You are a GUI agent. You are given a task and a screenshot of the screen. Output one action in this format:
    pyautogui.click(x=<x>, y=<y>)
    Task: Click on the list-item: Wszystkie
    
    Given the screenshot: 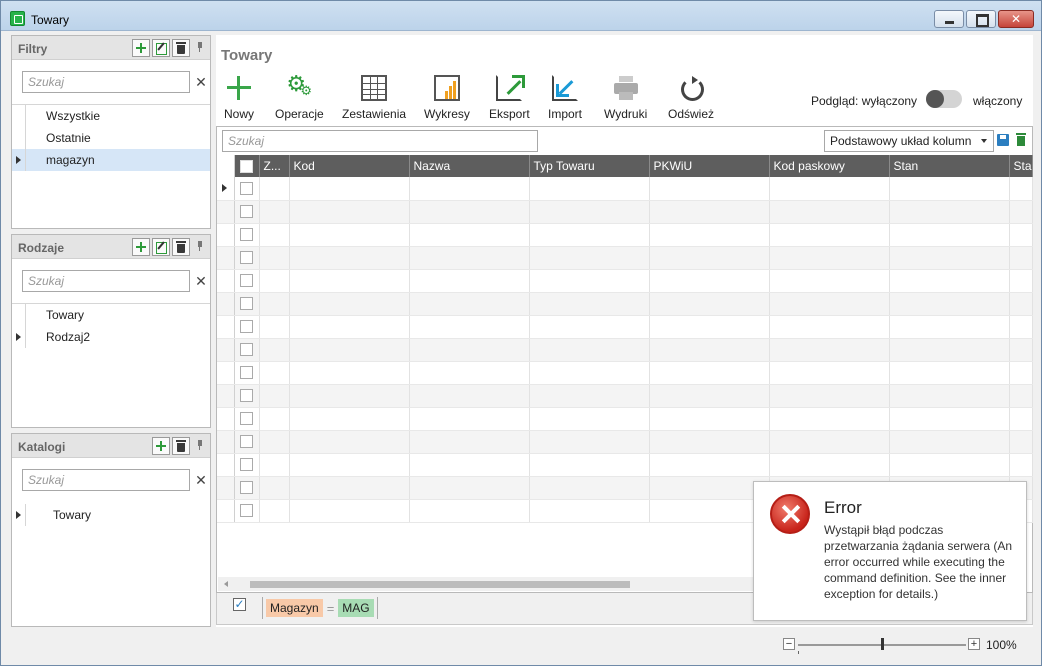 What is the action you would take?
    pyautogui.click(x=111, y=116)
    